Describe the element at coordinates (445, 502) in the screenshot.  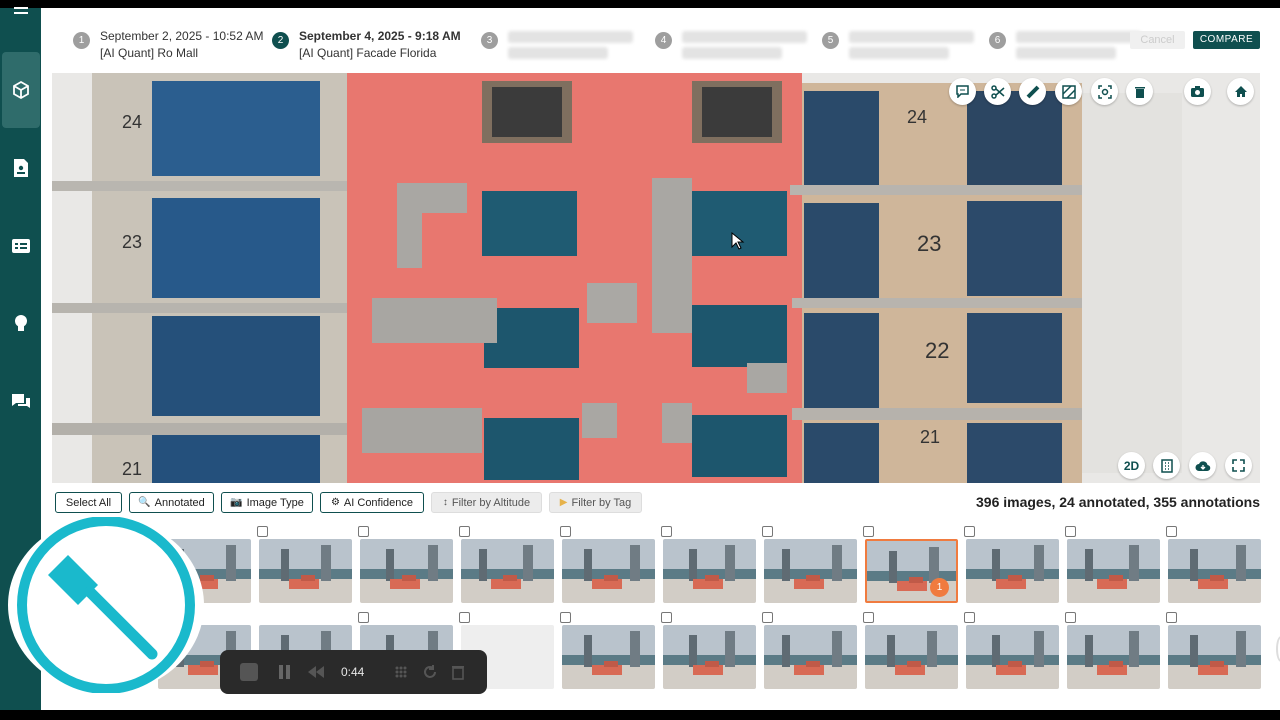
I see `altitude-icon: ↕` at that location.